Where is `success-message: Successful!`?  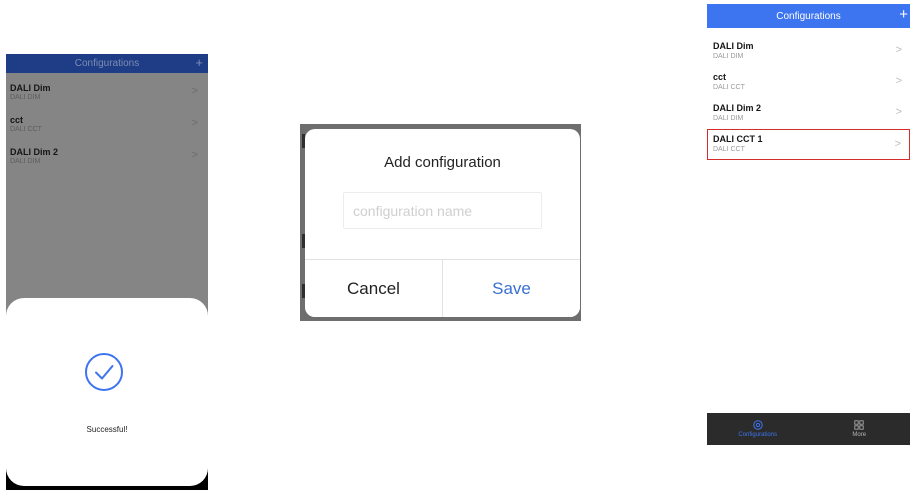 success-message: Successful! is located at coordinates (107, 429).